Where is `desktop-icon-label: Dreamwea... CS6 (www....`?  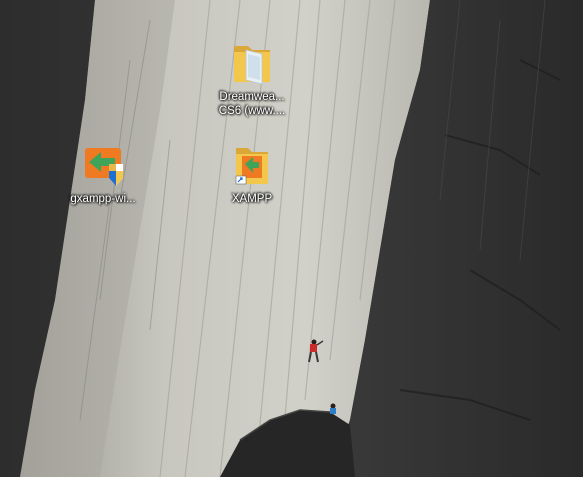 desktop-icon-label: Dreamwea... CS6 (www.... is located at coordinates (252, 104).